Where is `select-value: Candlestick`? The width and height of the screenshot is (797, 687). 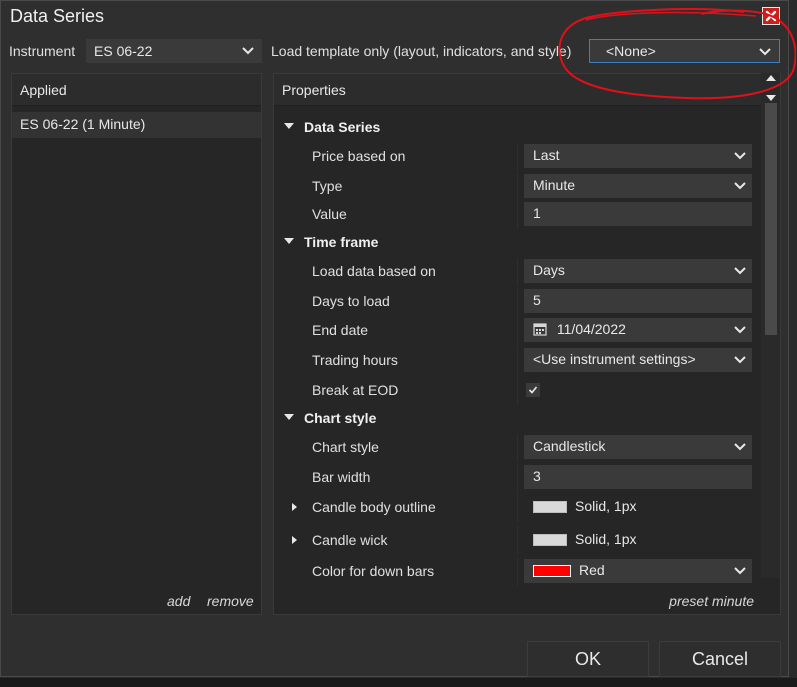
select-value: Candlestick is located at coordinates (569, 446).